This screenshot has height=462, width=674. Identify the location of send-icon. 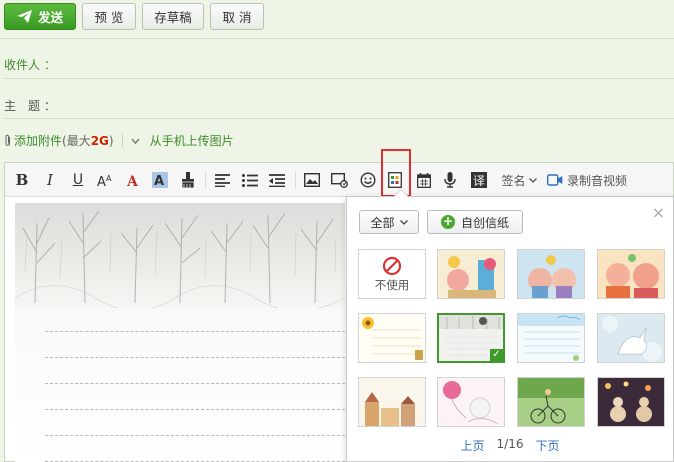
(24, 16).